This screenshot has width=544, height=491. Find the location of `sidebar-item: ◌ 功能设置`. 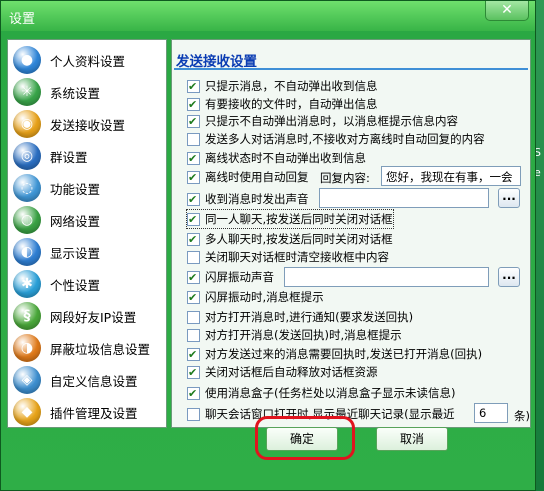

sidebar-item: ◌ 功能设置 is located at coordinates (87, 188).